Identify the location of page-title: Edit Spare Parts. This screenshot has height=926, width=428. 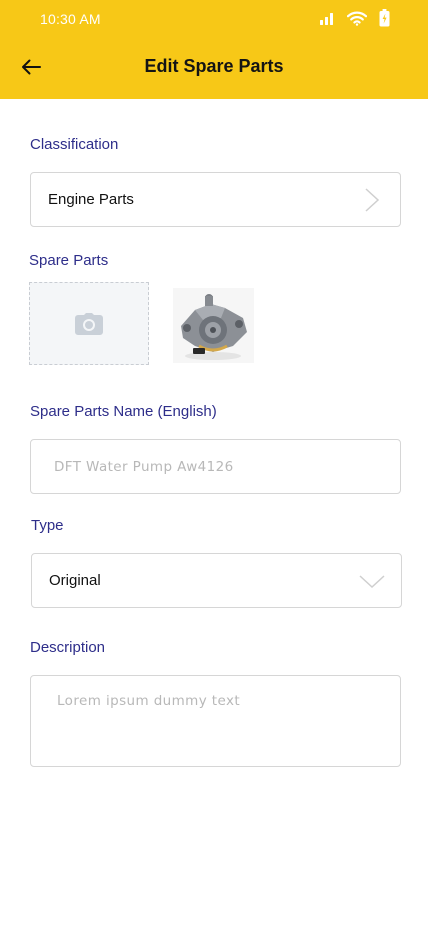
(214, 66).